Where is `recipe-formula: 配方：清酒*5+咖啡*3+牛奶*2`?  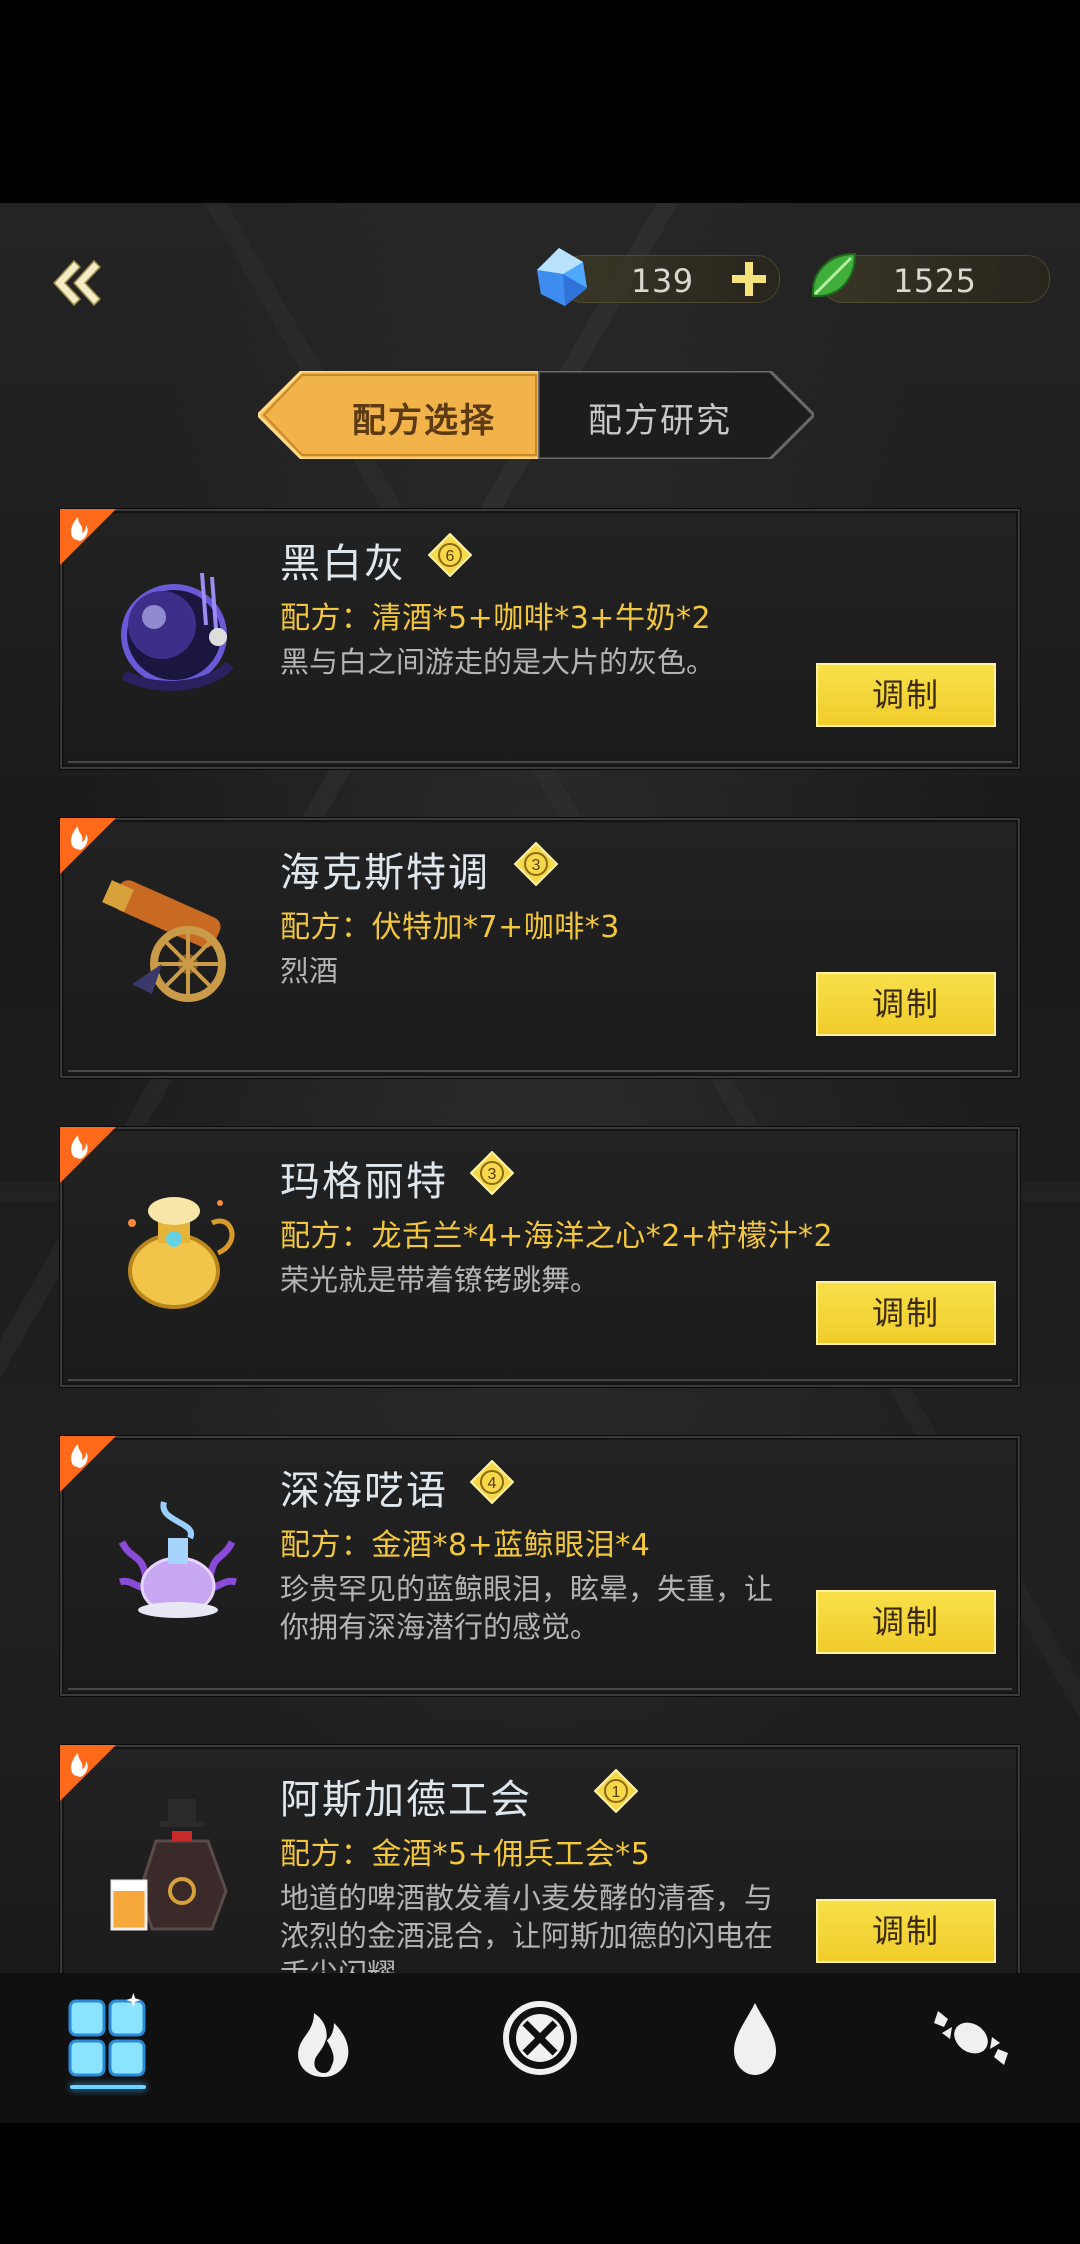
recipe-formula: 配方：清酒*5+咖啡*3+牛奶*2 is located at coordinates (496, 618).